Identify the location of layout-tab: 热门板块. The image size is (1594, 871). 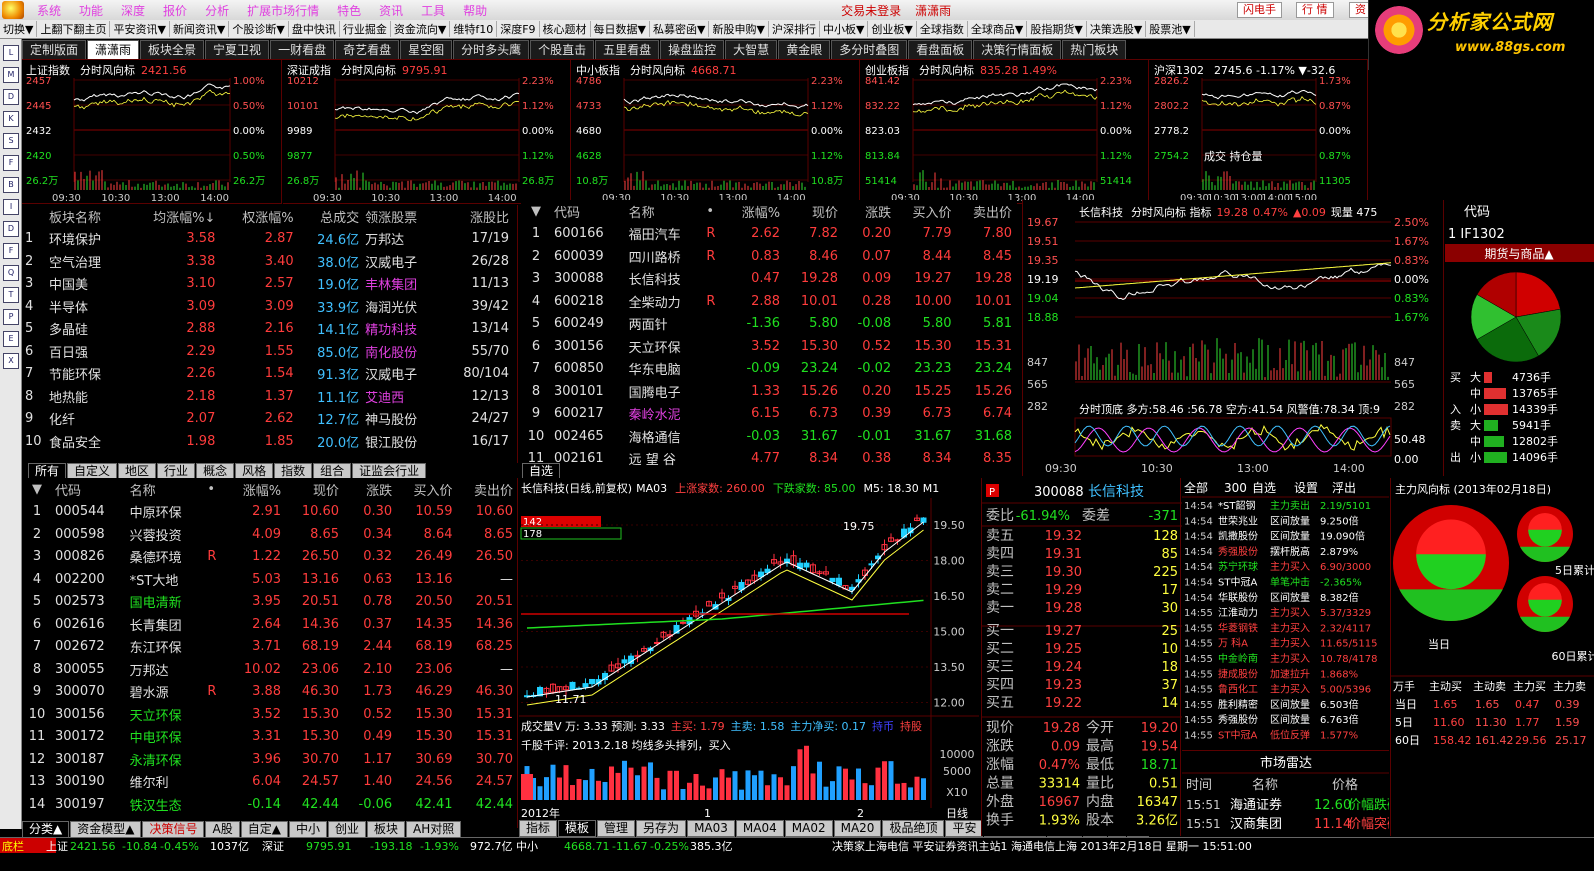
(1094, 49).